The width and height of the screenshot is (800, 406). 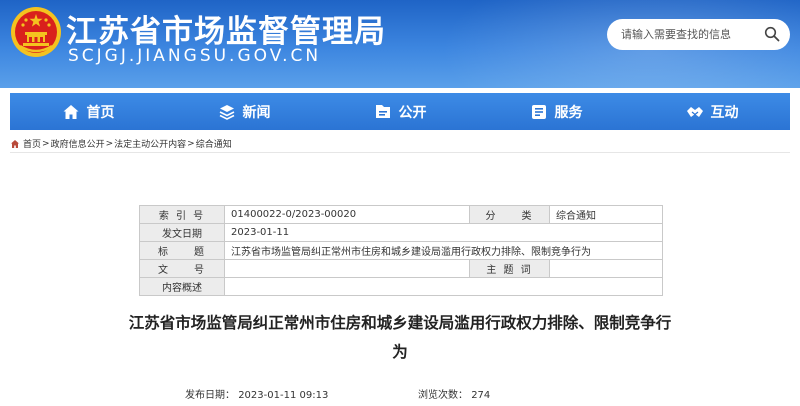 I want to click on title-label: 标 题, so click(x=182, y=250).